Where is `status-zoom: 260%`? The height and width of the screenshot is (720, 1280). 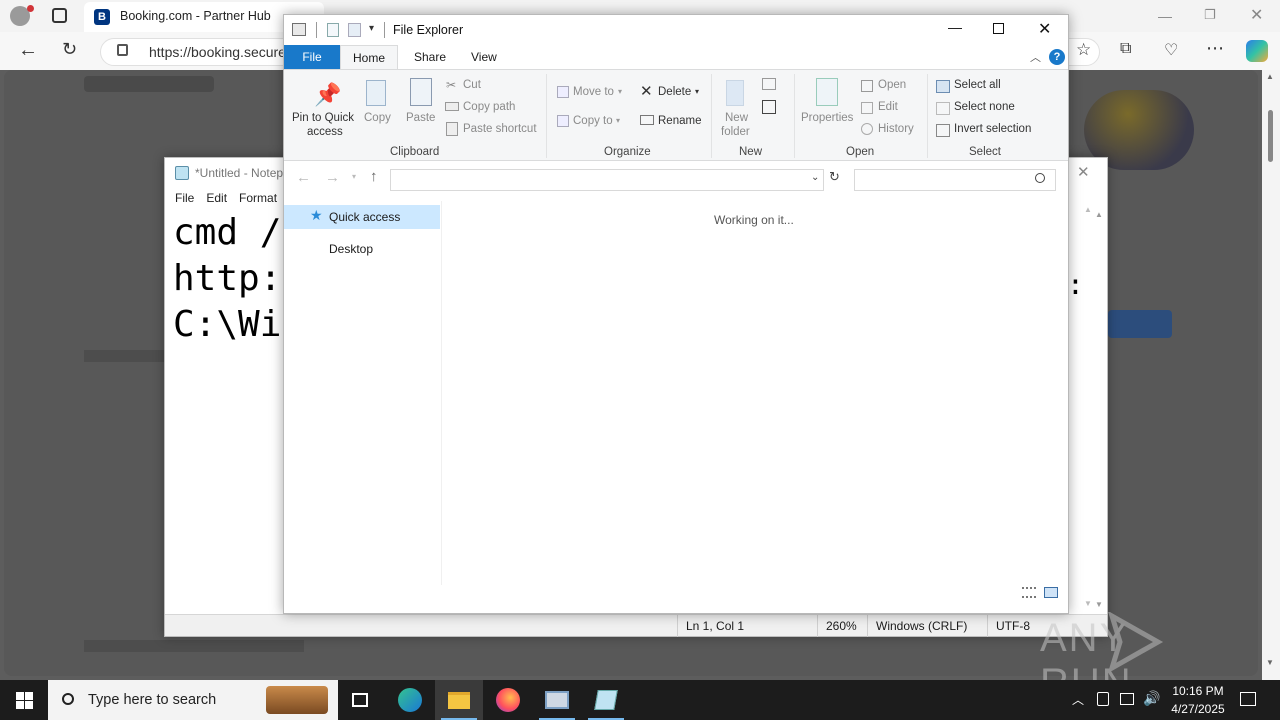 status-zoom: 260% is located at coordinates (842, 626).